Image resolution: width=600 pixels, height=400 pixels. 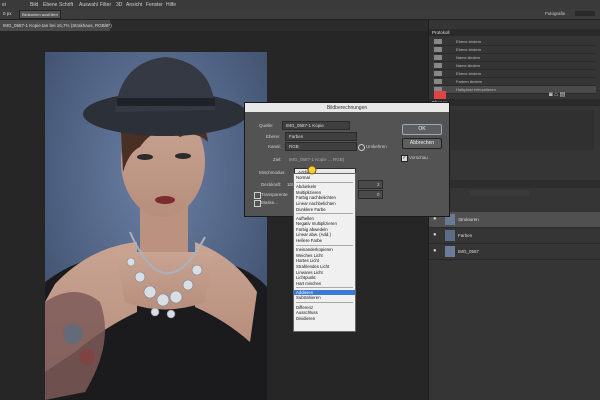 What do you see at coordinates (324, 203) in the screenshot?
I see `blend-mode-option: Linear nachbelichten` at bounding box center [324, 203].